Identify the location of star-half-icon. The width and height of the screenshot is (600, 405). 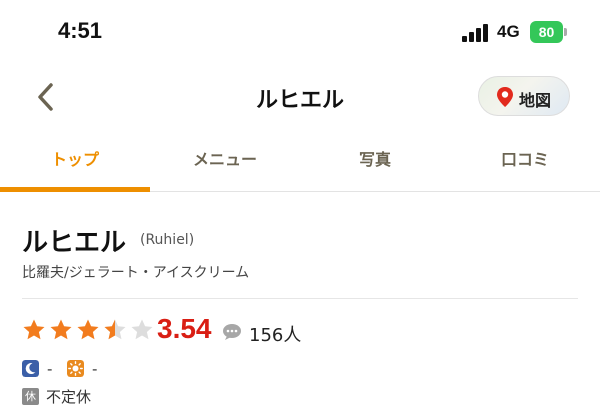
(115, 329).